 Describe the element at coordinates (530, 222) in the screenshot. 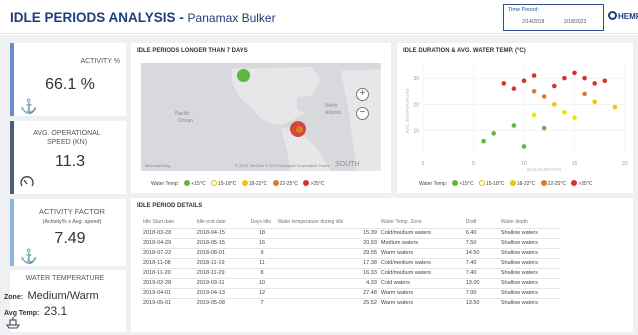

I see `column-header: Water depth` at that location.